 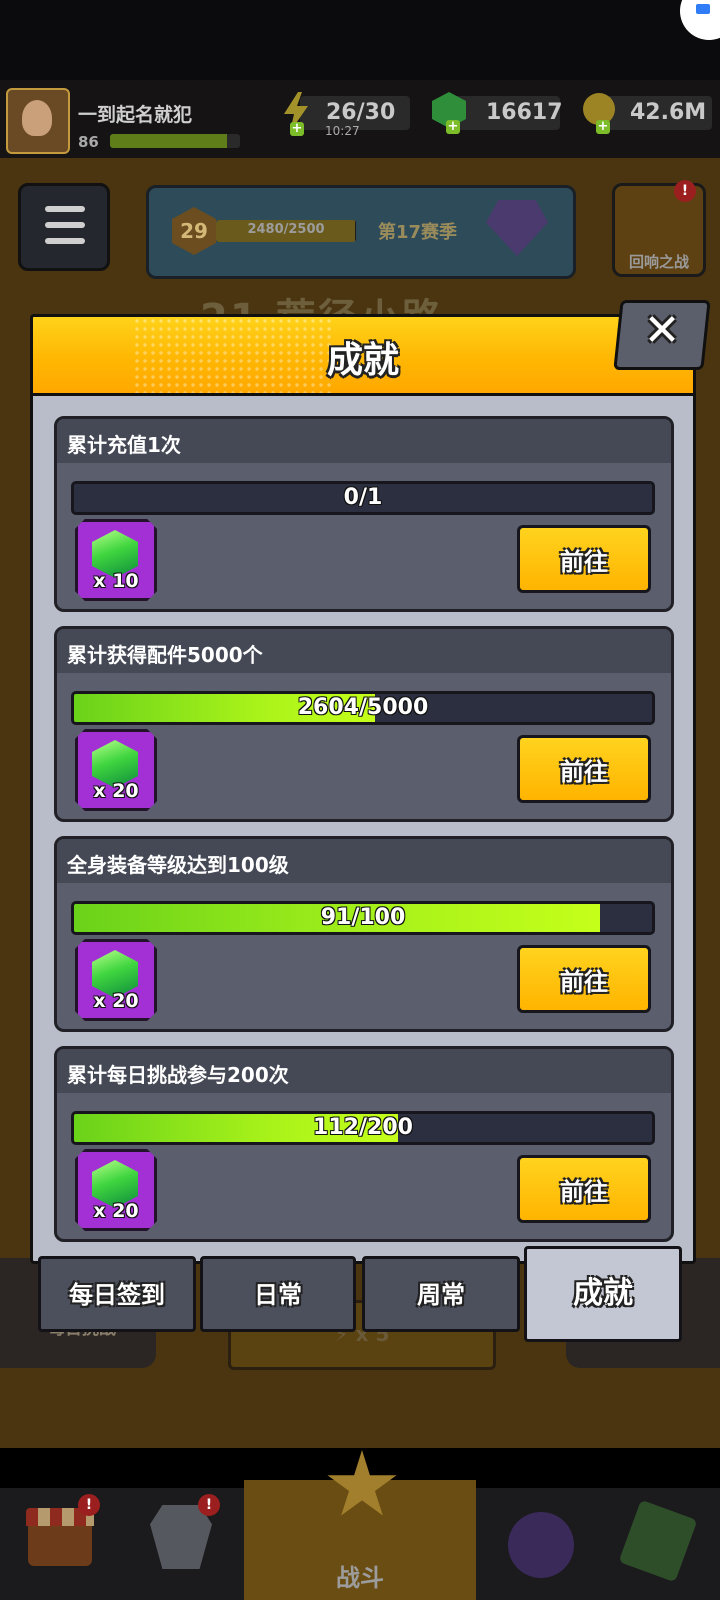 I want to click on achievement-card: 累计充值1次 0/1 x 10 前往, so click(x=364, y=514).